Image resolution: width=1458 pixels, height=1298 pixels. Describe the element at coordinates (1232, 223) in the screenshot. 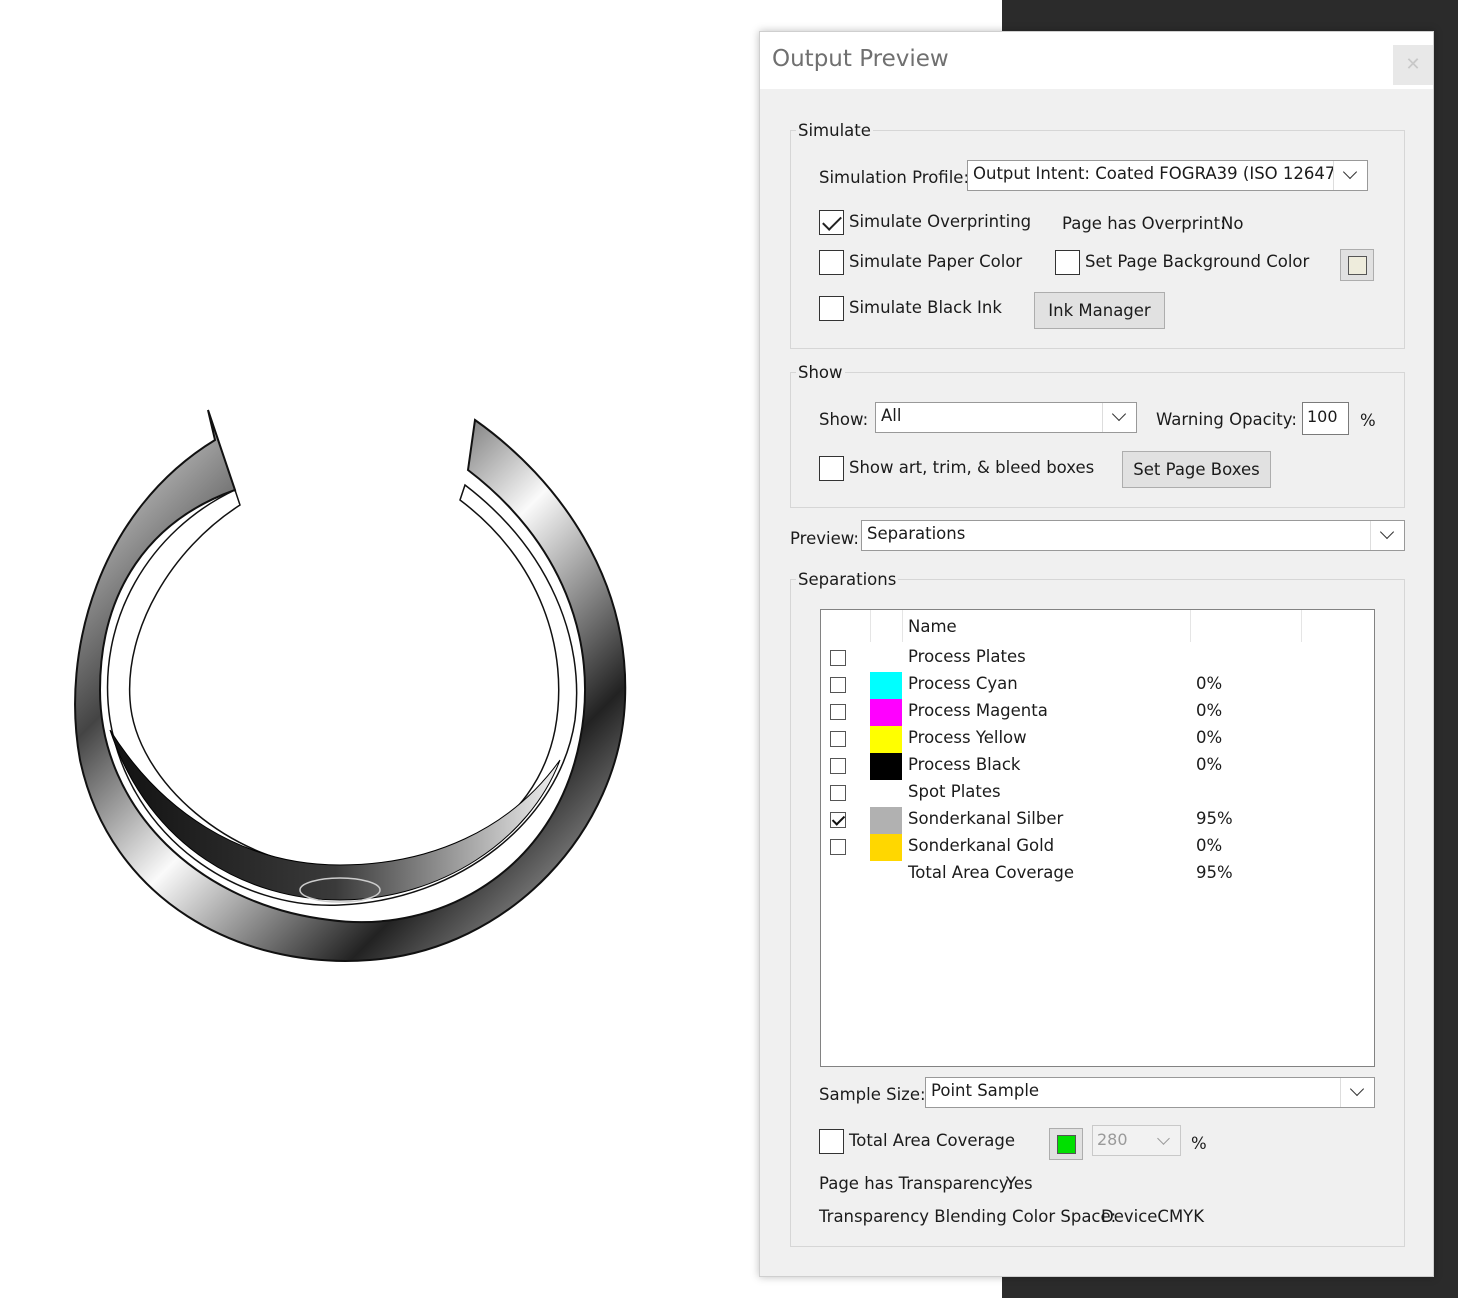

I see `page-overprint-value: No` at that location.